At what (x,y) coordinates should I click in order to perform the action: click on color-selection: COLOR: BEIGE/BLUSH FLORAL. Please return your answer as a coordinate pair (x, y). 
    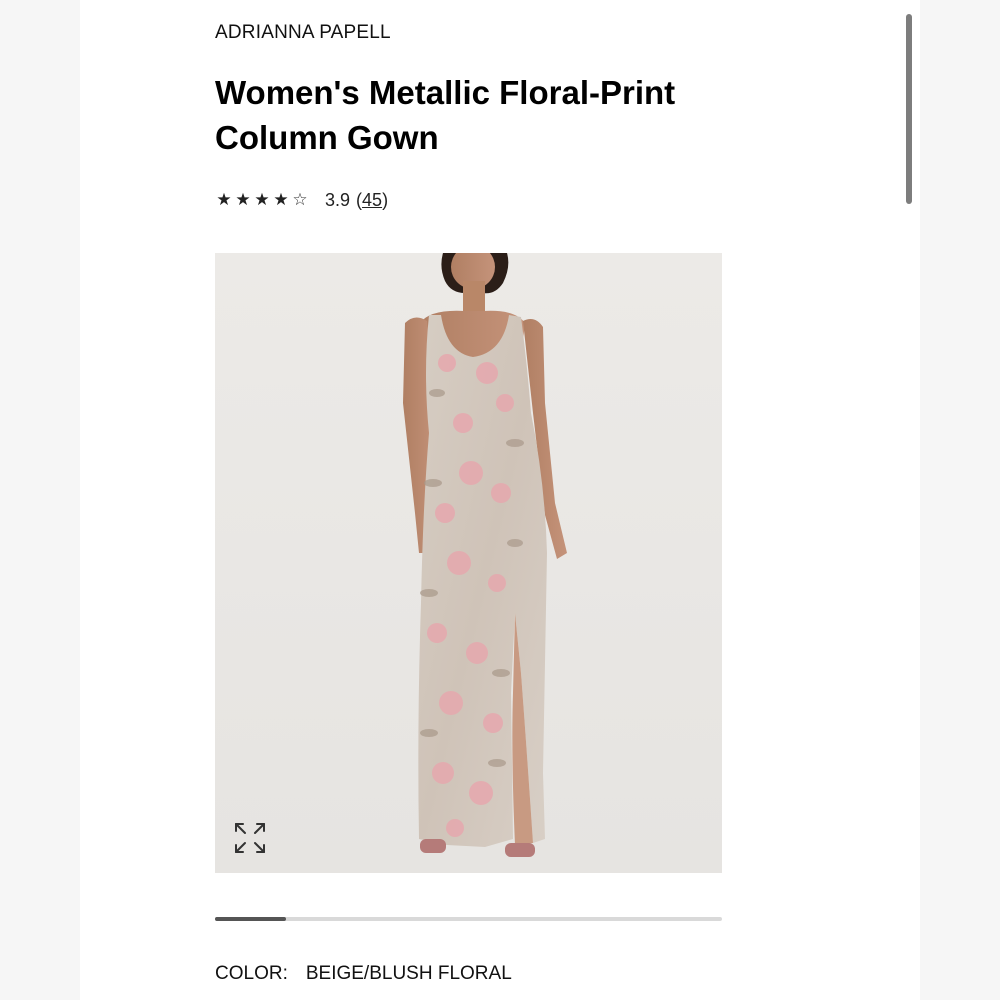
    Looking at the image, I should click on (363, 974).